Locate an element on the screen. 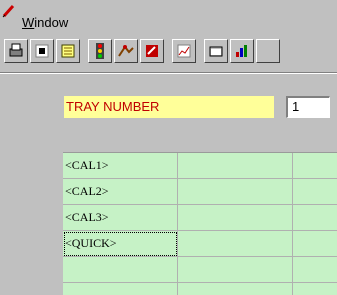  chart-line-icon is located at coordinates (184, 51).